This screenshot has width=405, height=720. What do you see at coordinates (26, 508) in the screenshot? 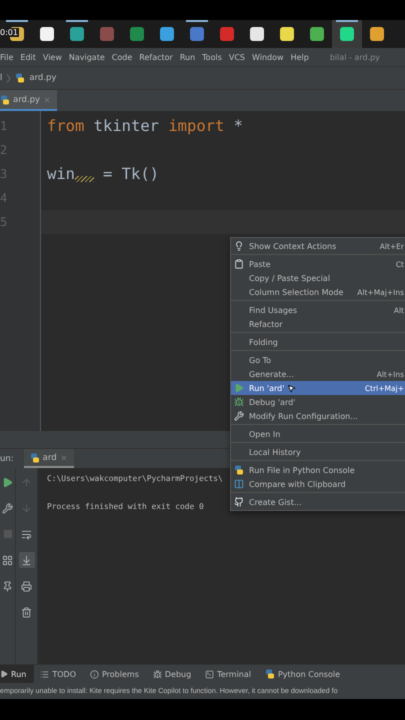
I see `down-arrow-icon` at bounding box center [26, 508].